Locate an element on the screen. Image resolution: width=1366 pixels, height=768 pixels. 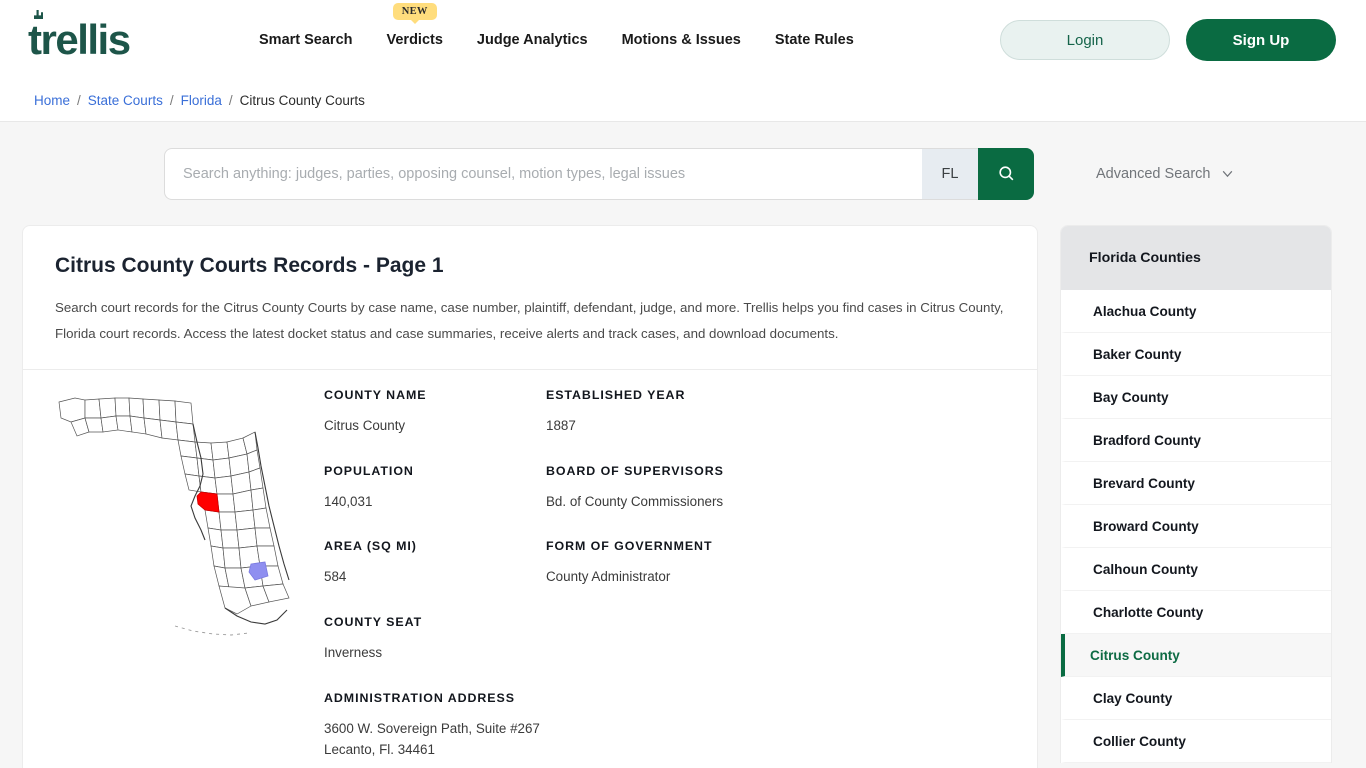
nav-item-verdicts: NEW Verdicts is located at coordinates (414, 25).